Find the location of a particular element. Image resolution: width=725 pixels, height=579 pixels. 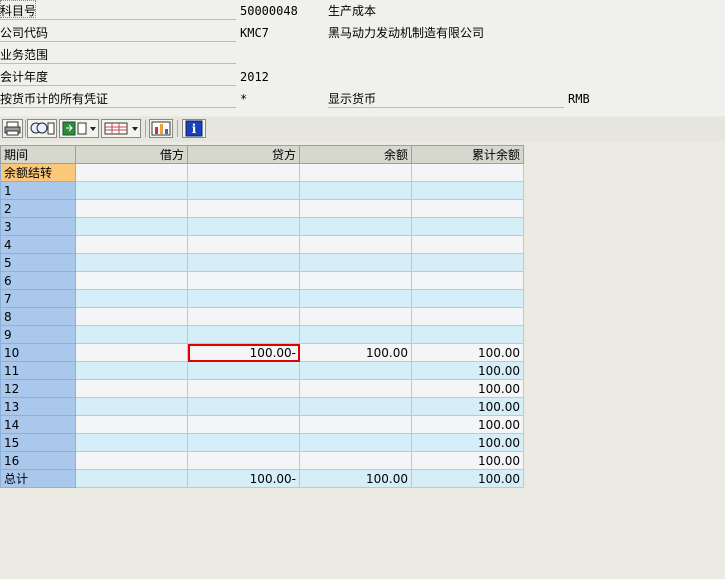

period-cell: 余额结转 is located at coordinates (38, 172).